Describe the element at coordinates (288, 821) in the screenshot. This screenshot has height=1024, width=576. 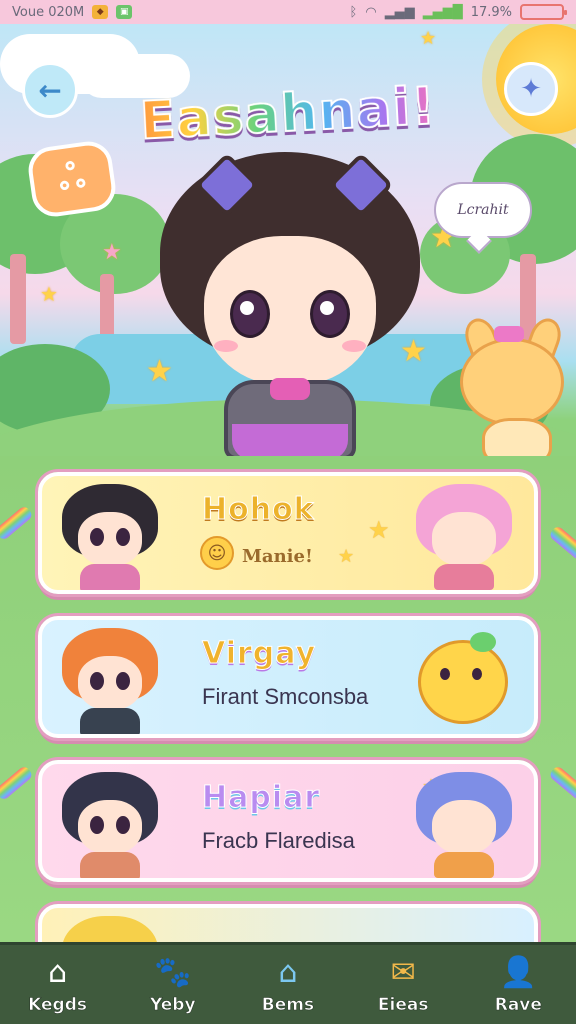
I see `character-card: Hapiar Fracb Flaredisa ★` at that location.